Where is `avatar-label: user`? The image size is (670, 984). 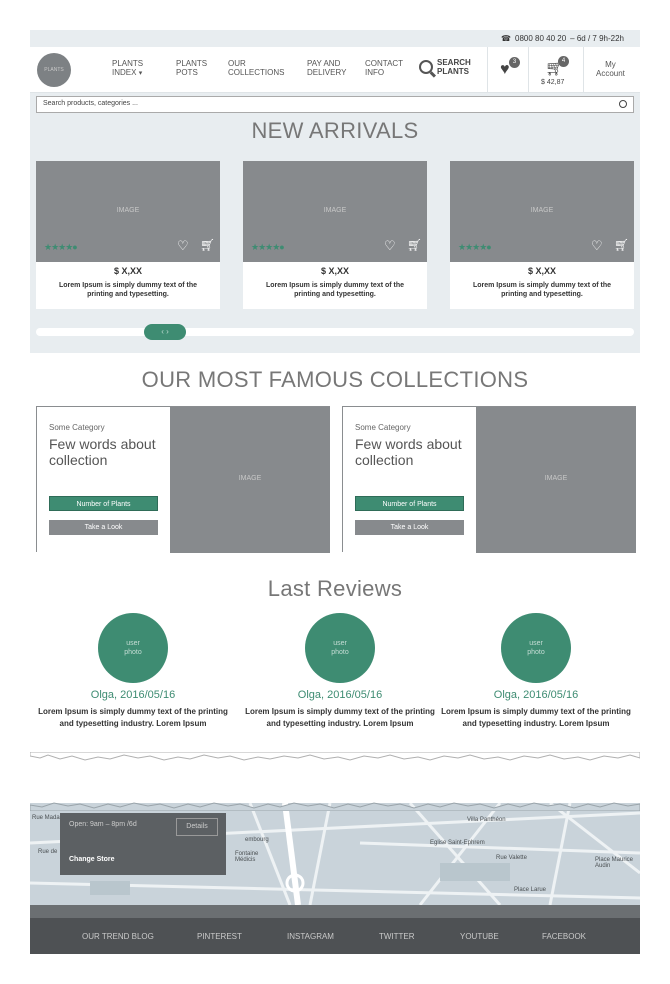
avatar-label: user is located at coordinates (340, 643).